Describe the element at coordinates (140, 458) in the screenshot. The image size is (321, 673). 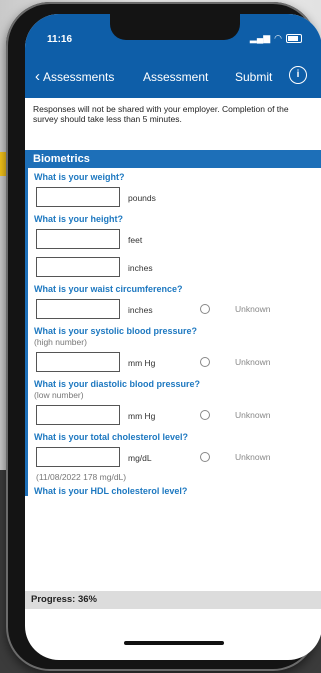
I see `unit-label: mg/dL` at that location.